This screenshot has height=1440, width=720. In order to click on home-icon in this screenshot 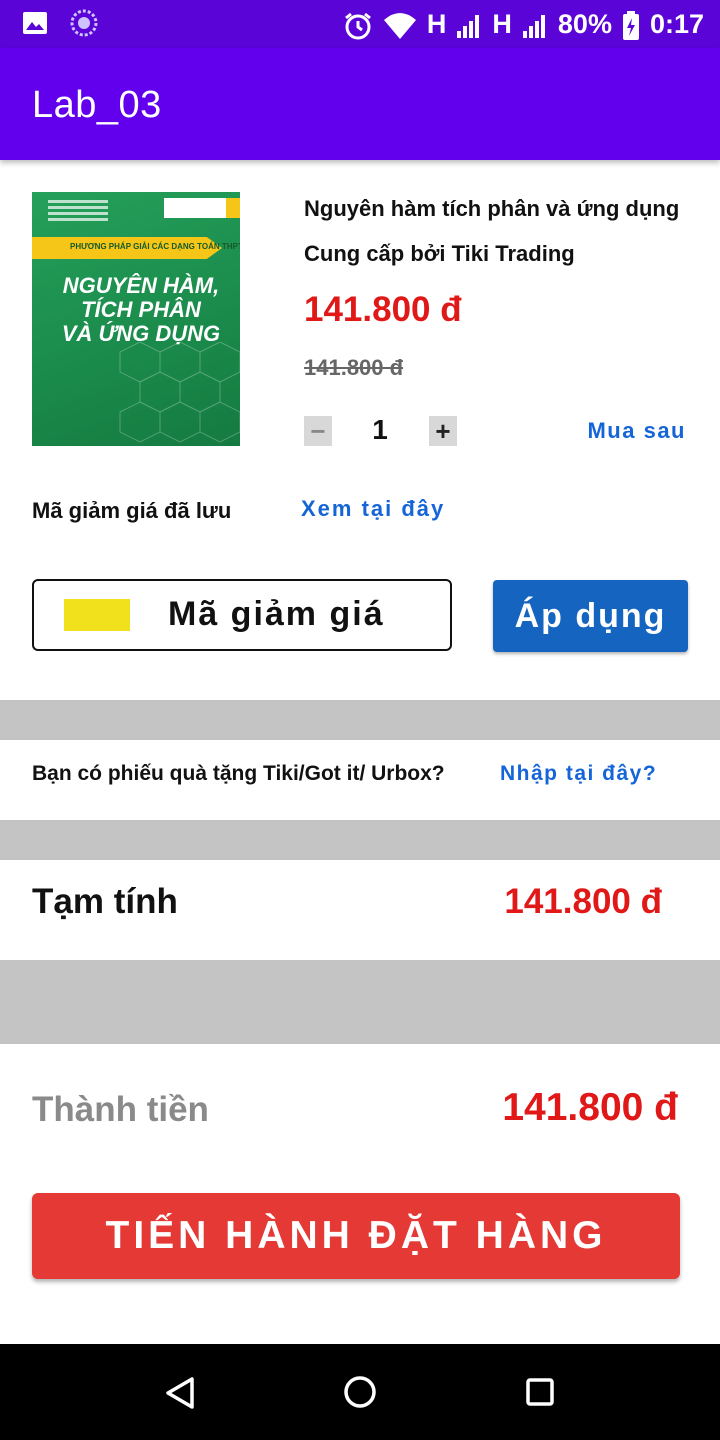, I will do `click(360, 1394)`.